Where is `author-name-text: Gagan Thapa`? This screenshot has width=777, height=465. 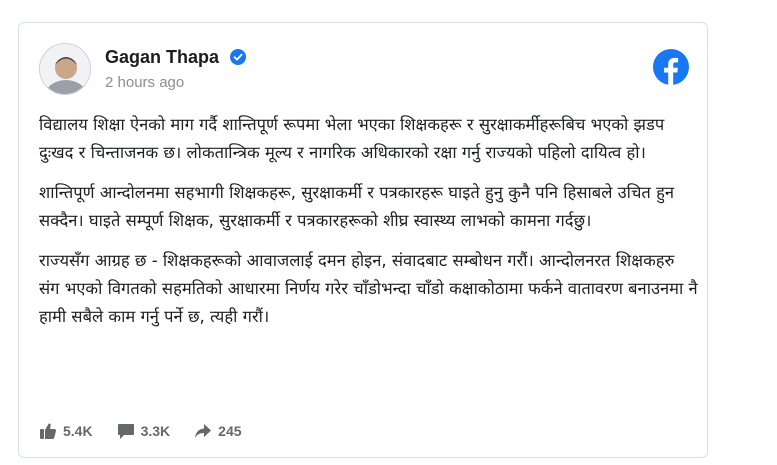 author-name-text: Gagan Thapa is located at coordinates (162, 57).